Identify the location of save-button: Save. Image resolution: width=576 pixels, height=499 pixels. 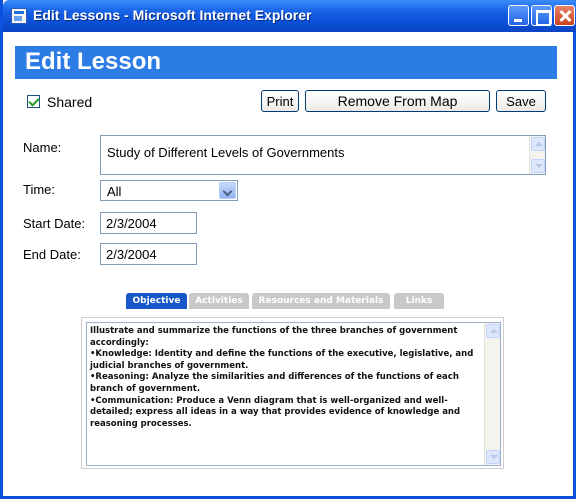
(521, 101).